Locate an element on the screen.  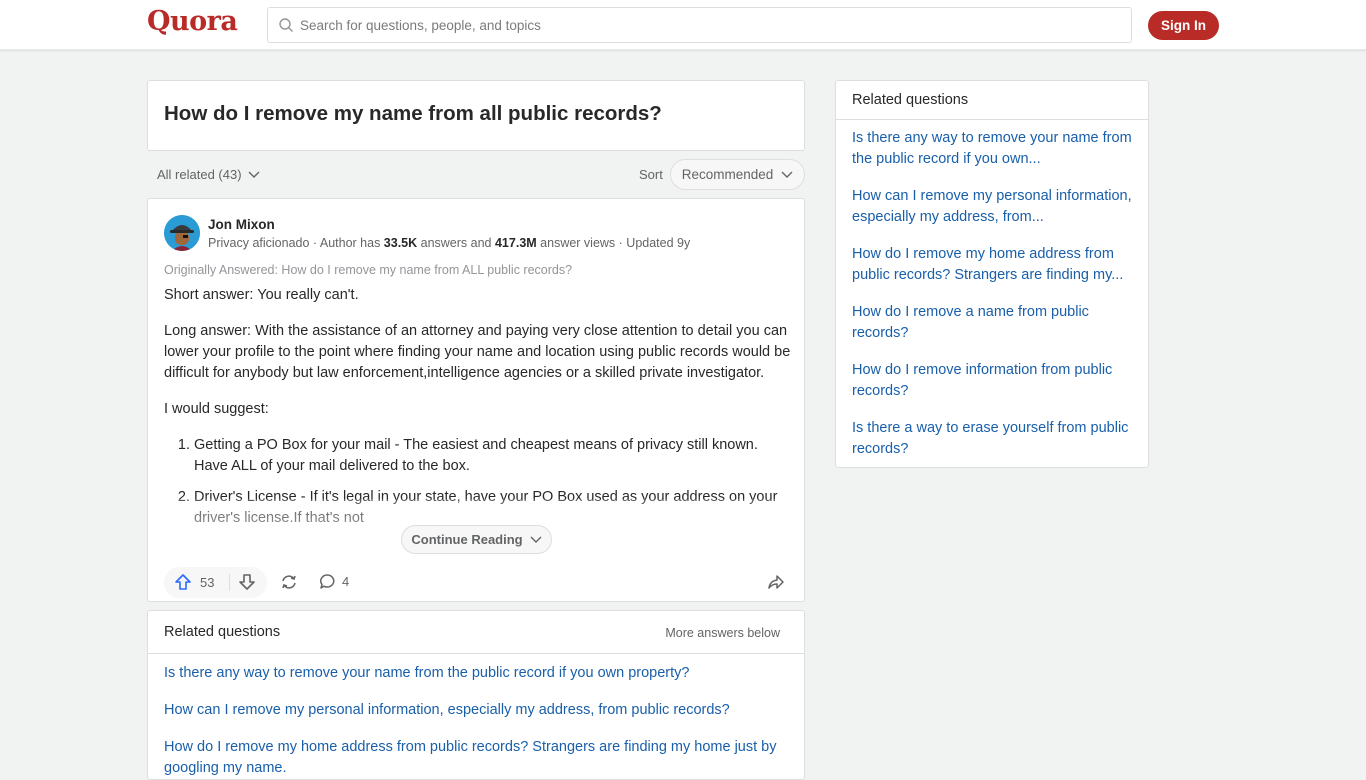
answers-count: 33.5K is located at coordinates (400, 243).